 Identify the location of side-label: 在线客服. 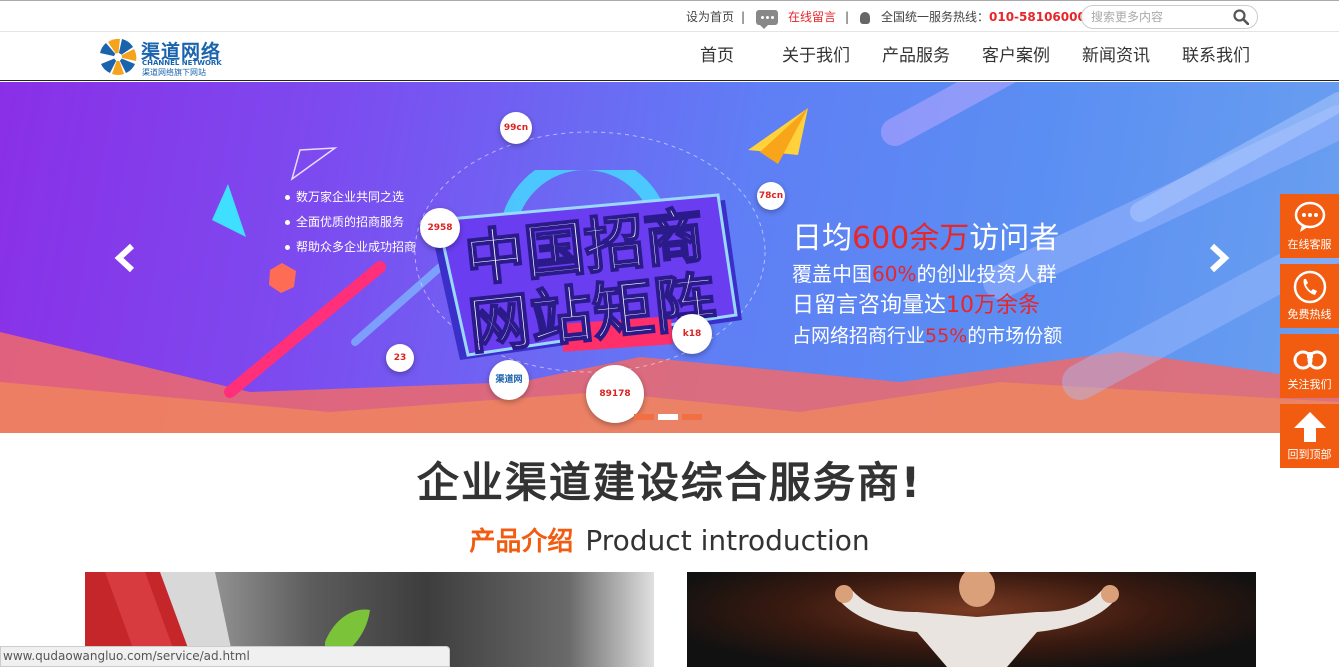
(1309, 244).